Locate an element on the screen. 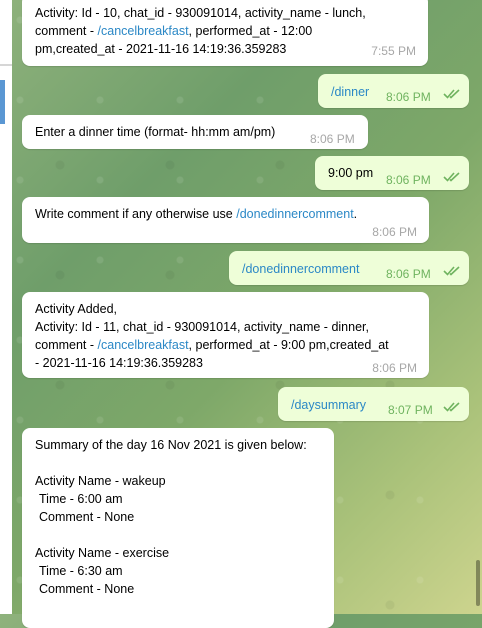  message-text: 9:00 pm is located at coordinates (351, 173).